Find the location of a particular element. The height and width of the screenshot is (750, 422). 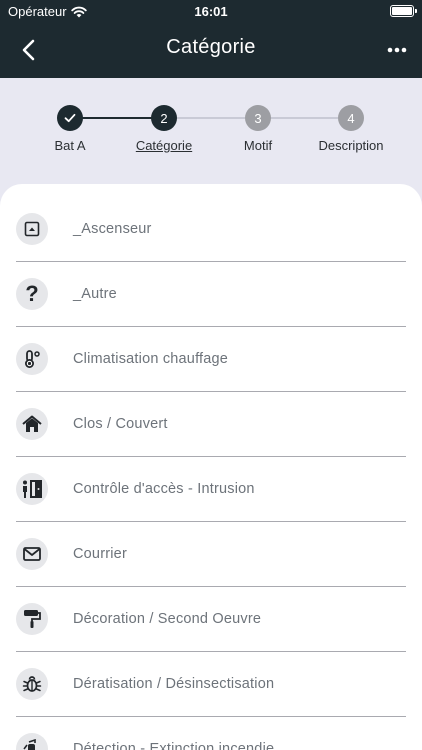

category-item-controle-acces: Contrôle d'accès - Intrusion is located at coordinates (211, 489).